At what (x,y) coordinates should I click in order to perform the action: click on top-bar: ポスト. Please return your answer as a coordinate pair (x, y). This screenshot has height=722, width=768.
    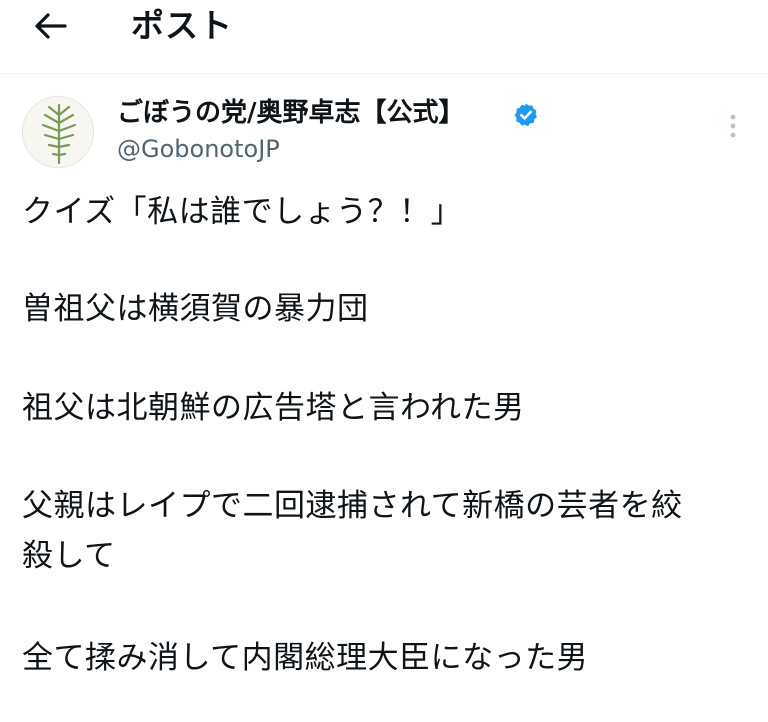
    Looking at the image, I should click on (384, 37).